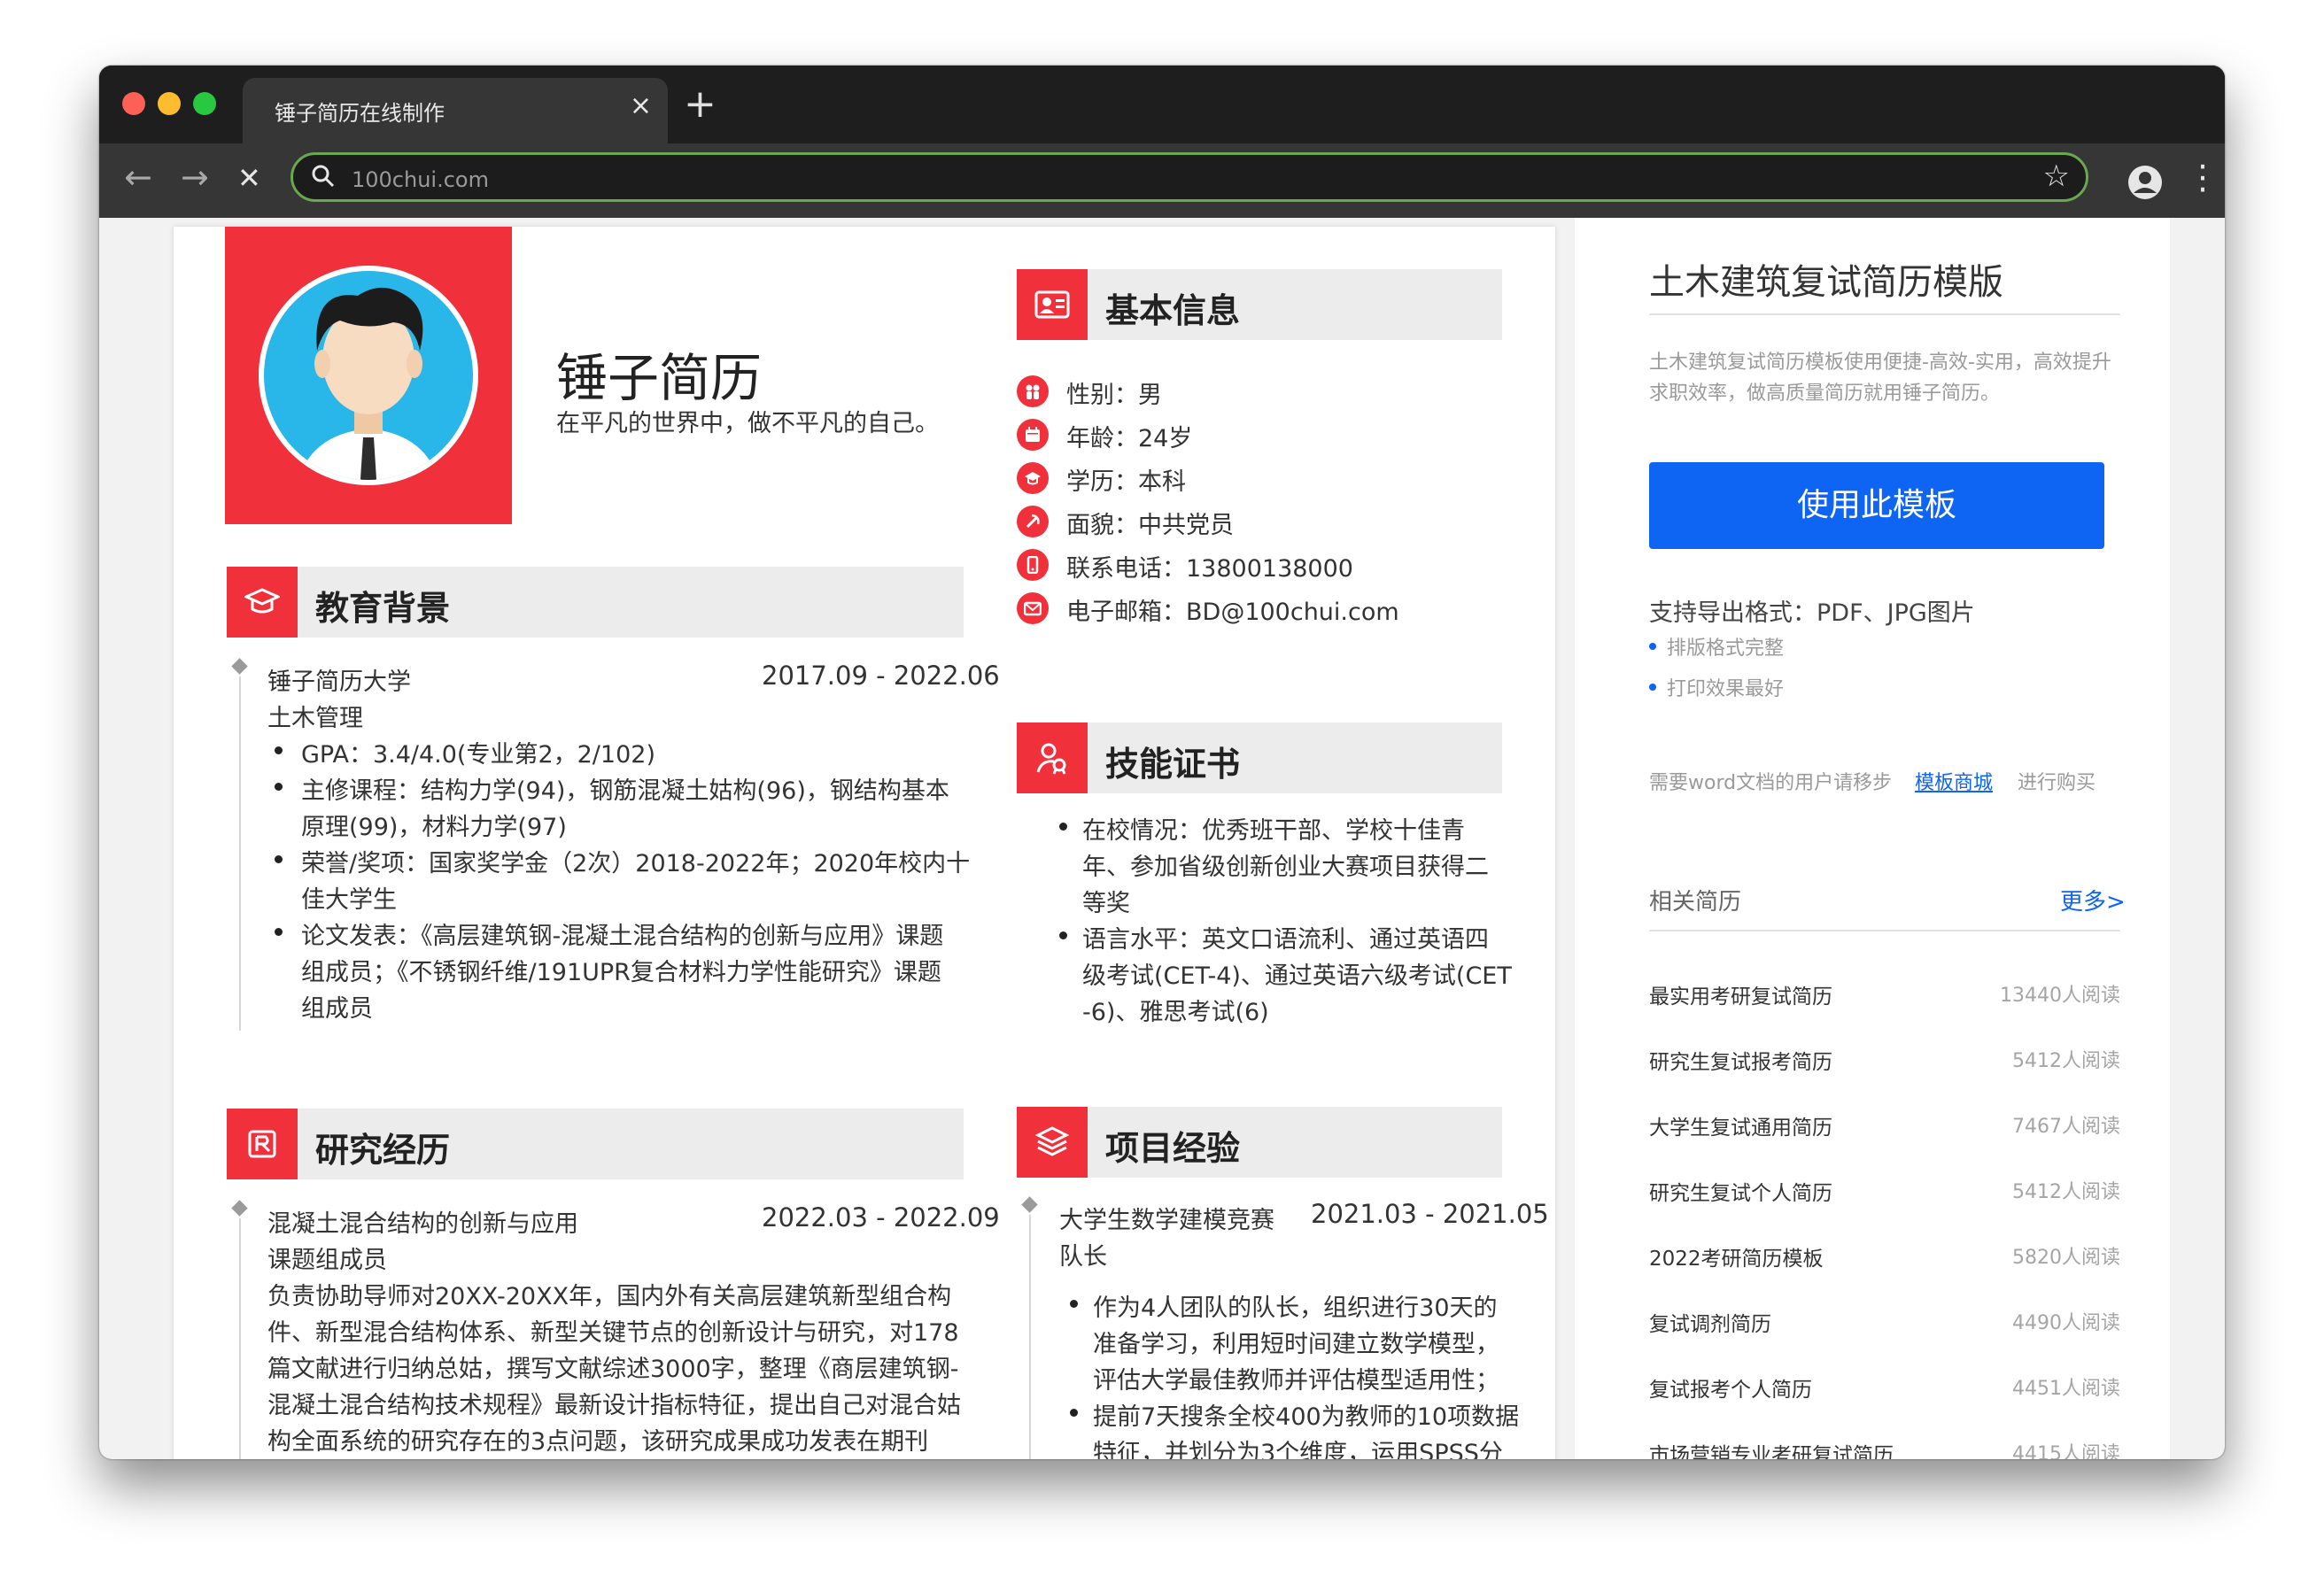  I want to click on research-role: 课题组成员, so click(327, 1260).